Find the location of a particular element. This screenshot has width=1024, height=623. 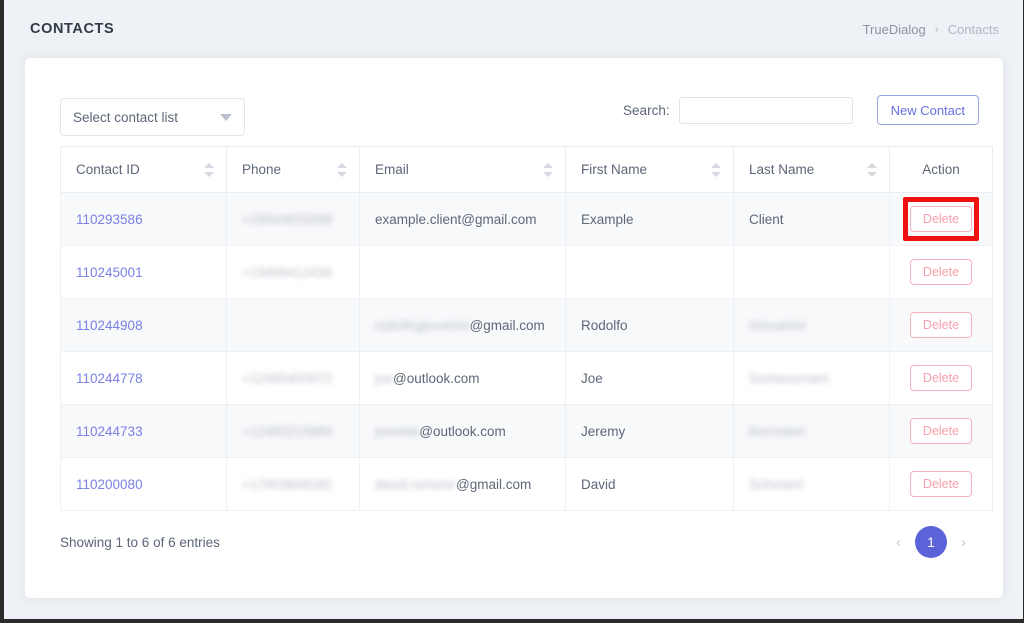

table-toolbar: Select contact list Search: New Contact is located at coordinates (514, 115).